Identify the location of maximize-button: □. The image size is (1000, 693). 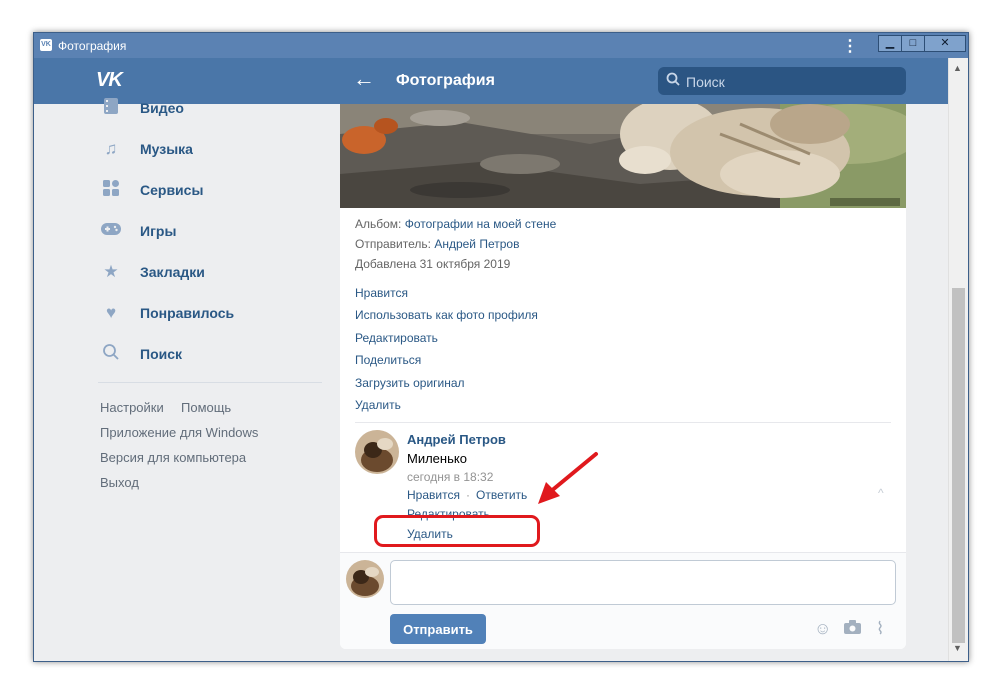
(913, 43).